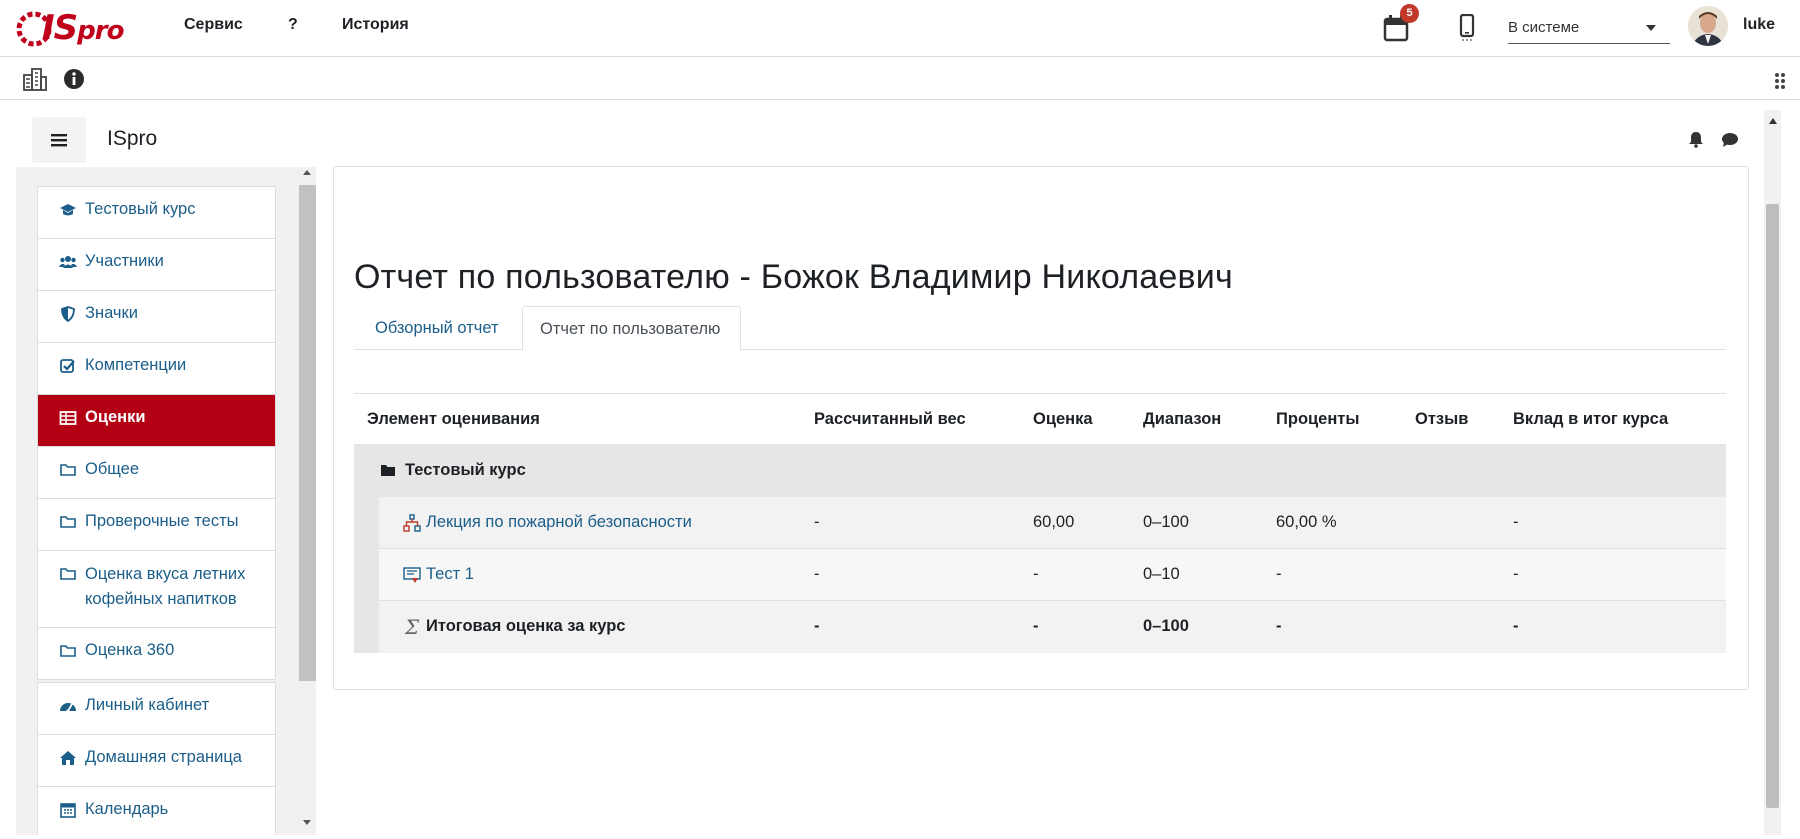  I want to click on check-square-icon, so click(67, 366).